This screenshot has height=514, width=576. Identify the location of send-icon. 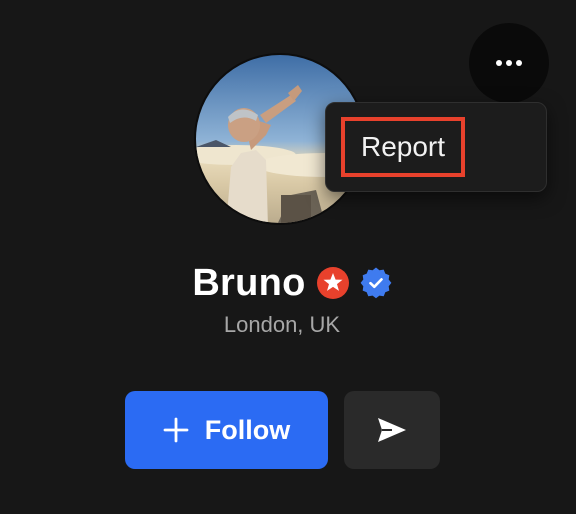
(392, 430).